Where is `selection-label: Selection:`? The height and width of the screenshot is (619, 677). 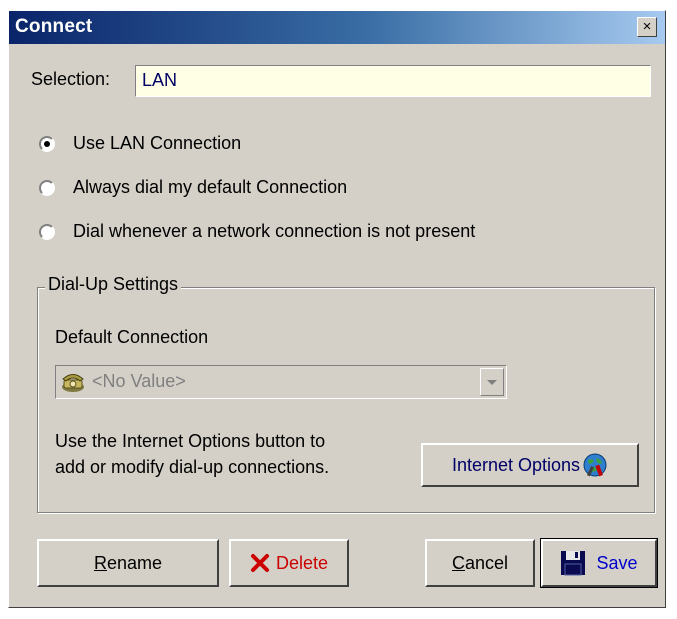
selection-label: Selection: is located at coordinates (71, 79).